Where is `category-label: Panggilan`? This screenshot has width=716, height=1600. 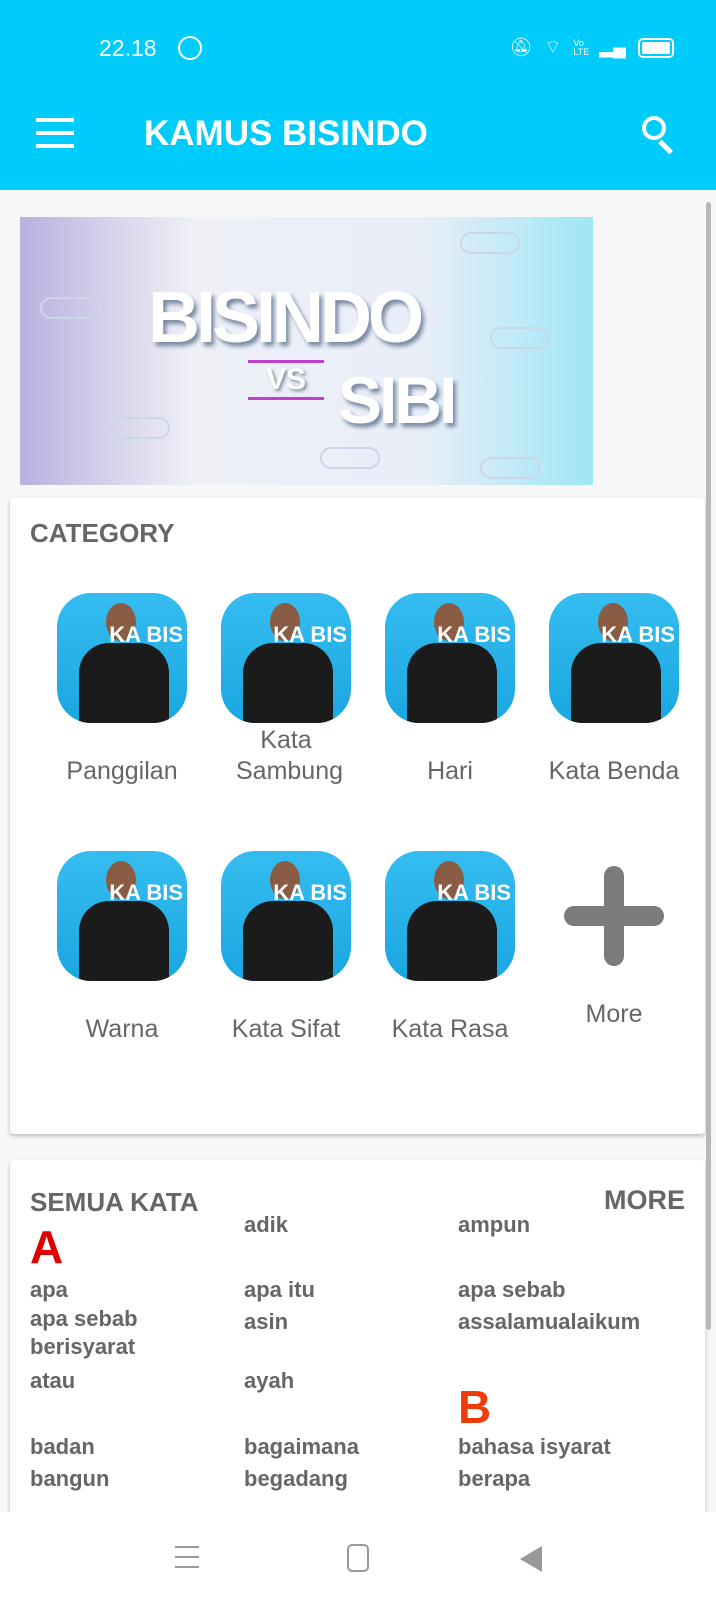 category-label: Panggilan is located at coordinates (122, 771).